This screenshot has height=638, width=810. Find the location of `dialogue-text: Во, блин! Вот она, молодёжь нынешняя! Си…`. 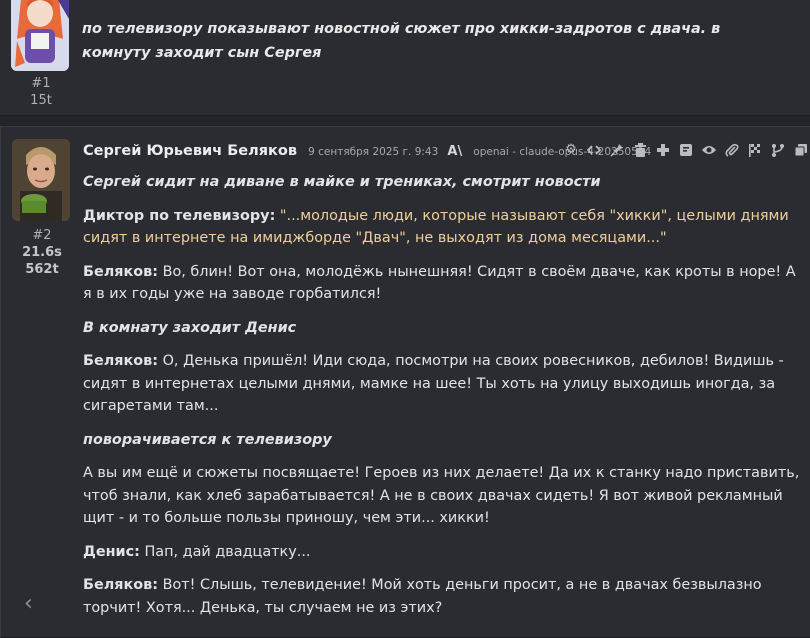

dialogue-text: Во, блин! Вот она, молодёжь нынешняя! Си… is located at coordinates (439, 283).